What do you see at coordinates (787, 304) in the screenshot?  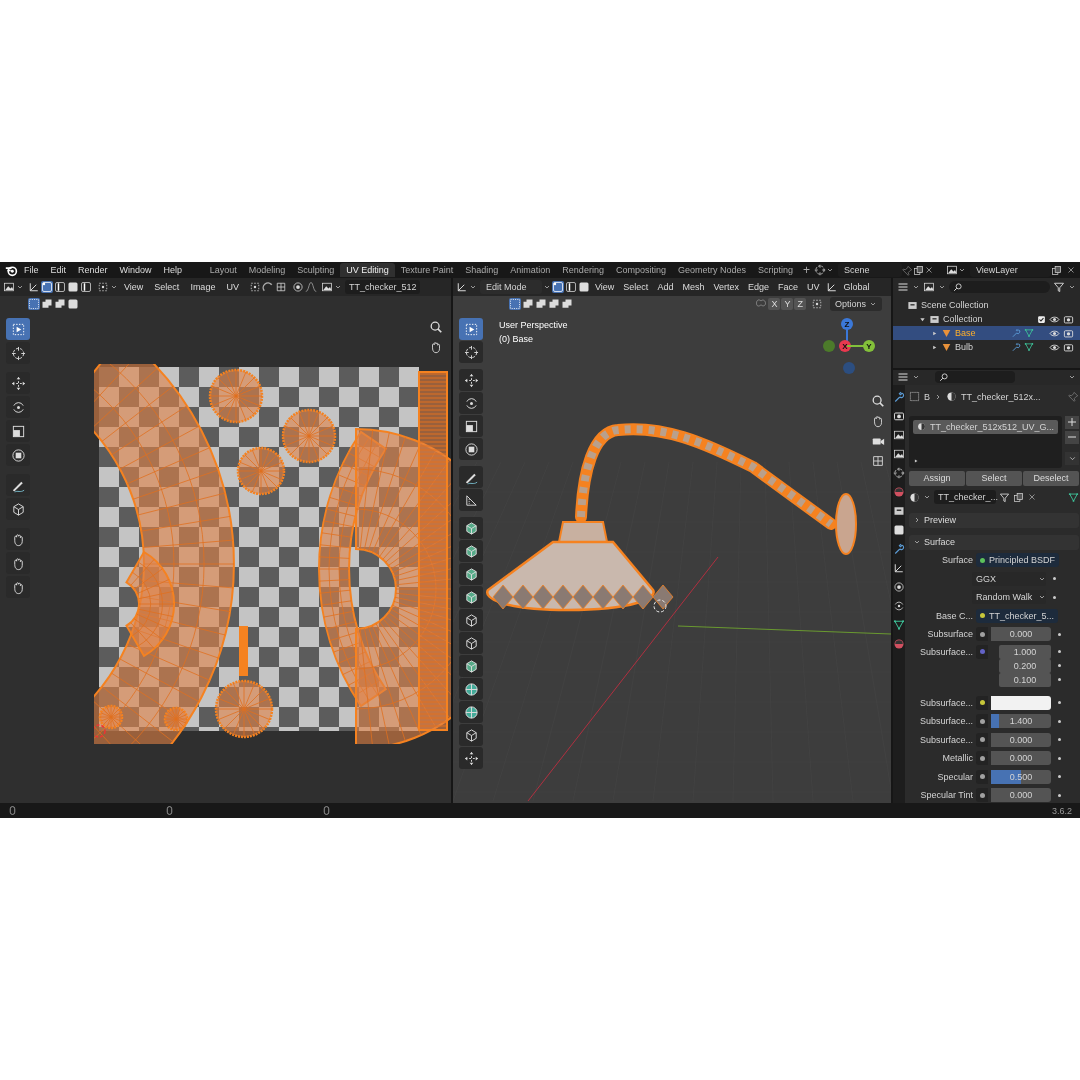 I see `axis-toggle: Y` at bounding box center [787, 304].